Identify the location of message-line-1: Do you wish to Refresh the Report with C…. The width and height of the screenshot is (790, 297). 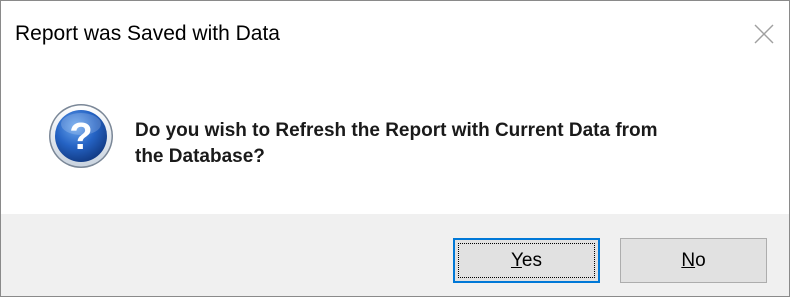
(396, 130).